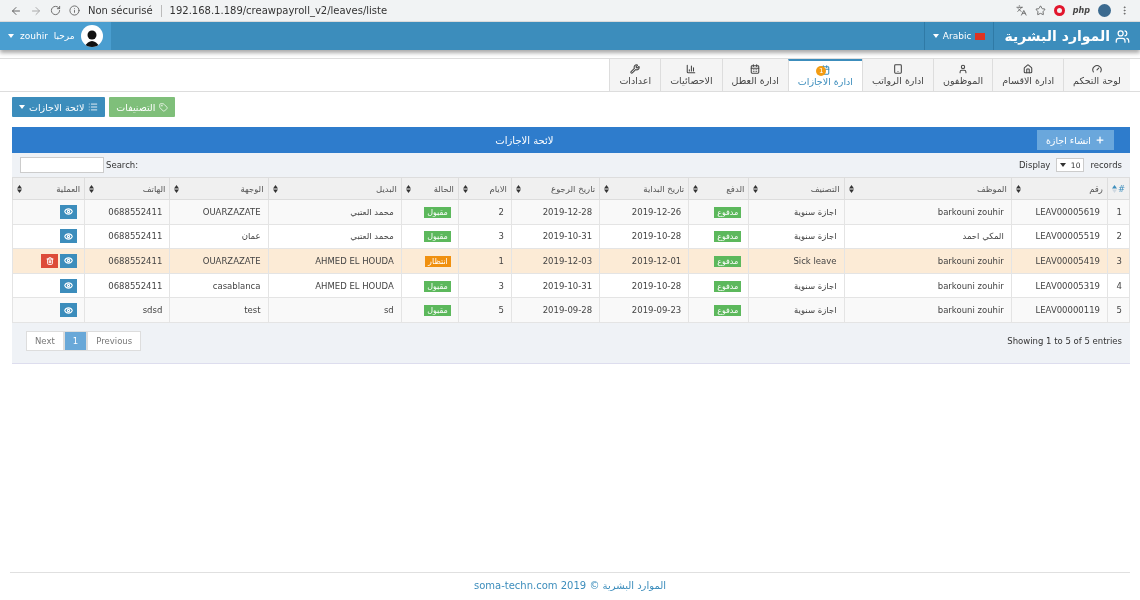 The height and width of the screenshot is (600, 1140). What do you see at coordinates (127, 188) in the screenshot?
I see `column-header: الهاتف` at bounding box center [127, 188].